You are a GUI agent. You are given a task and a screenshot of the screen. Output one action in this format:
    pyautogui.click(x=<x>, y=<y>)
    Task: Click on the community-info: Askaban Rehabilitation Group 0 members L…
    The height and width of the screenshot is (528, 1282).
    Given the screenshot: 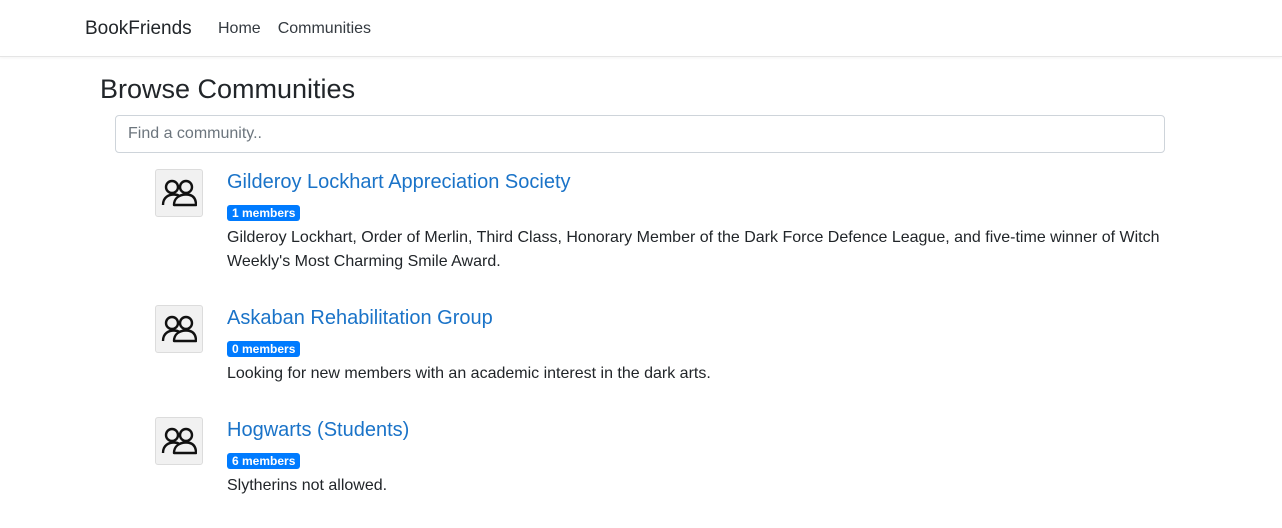 What is the action you would take?
    pyautogui.click(x=694, y=345)
    